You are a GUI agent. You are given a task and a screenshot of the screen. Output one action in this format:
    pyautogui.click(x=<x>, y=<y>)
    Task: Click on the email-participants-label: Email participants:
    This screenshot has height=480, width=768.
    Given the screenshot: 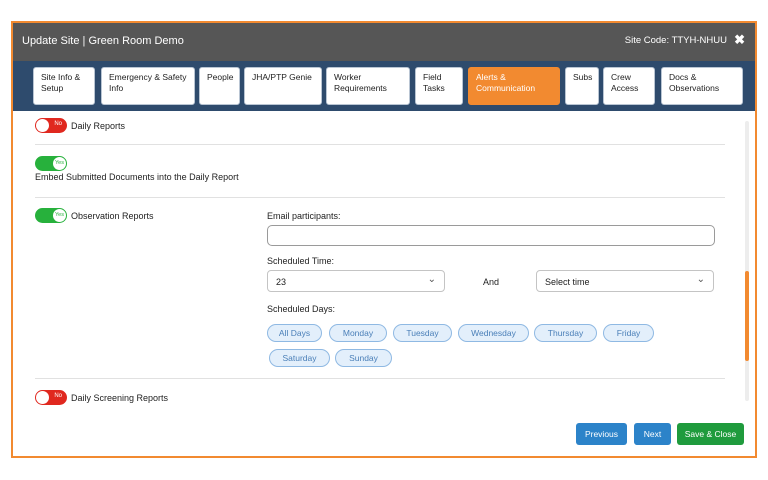 What is the action you would take?
    pyautogui.click(x=304, y=216)
    